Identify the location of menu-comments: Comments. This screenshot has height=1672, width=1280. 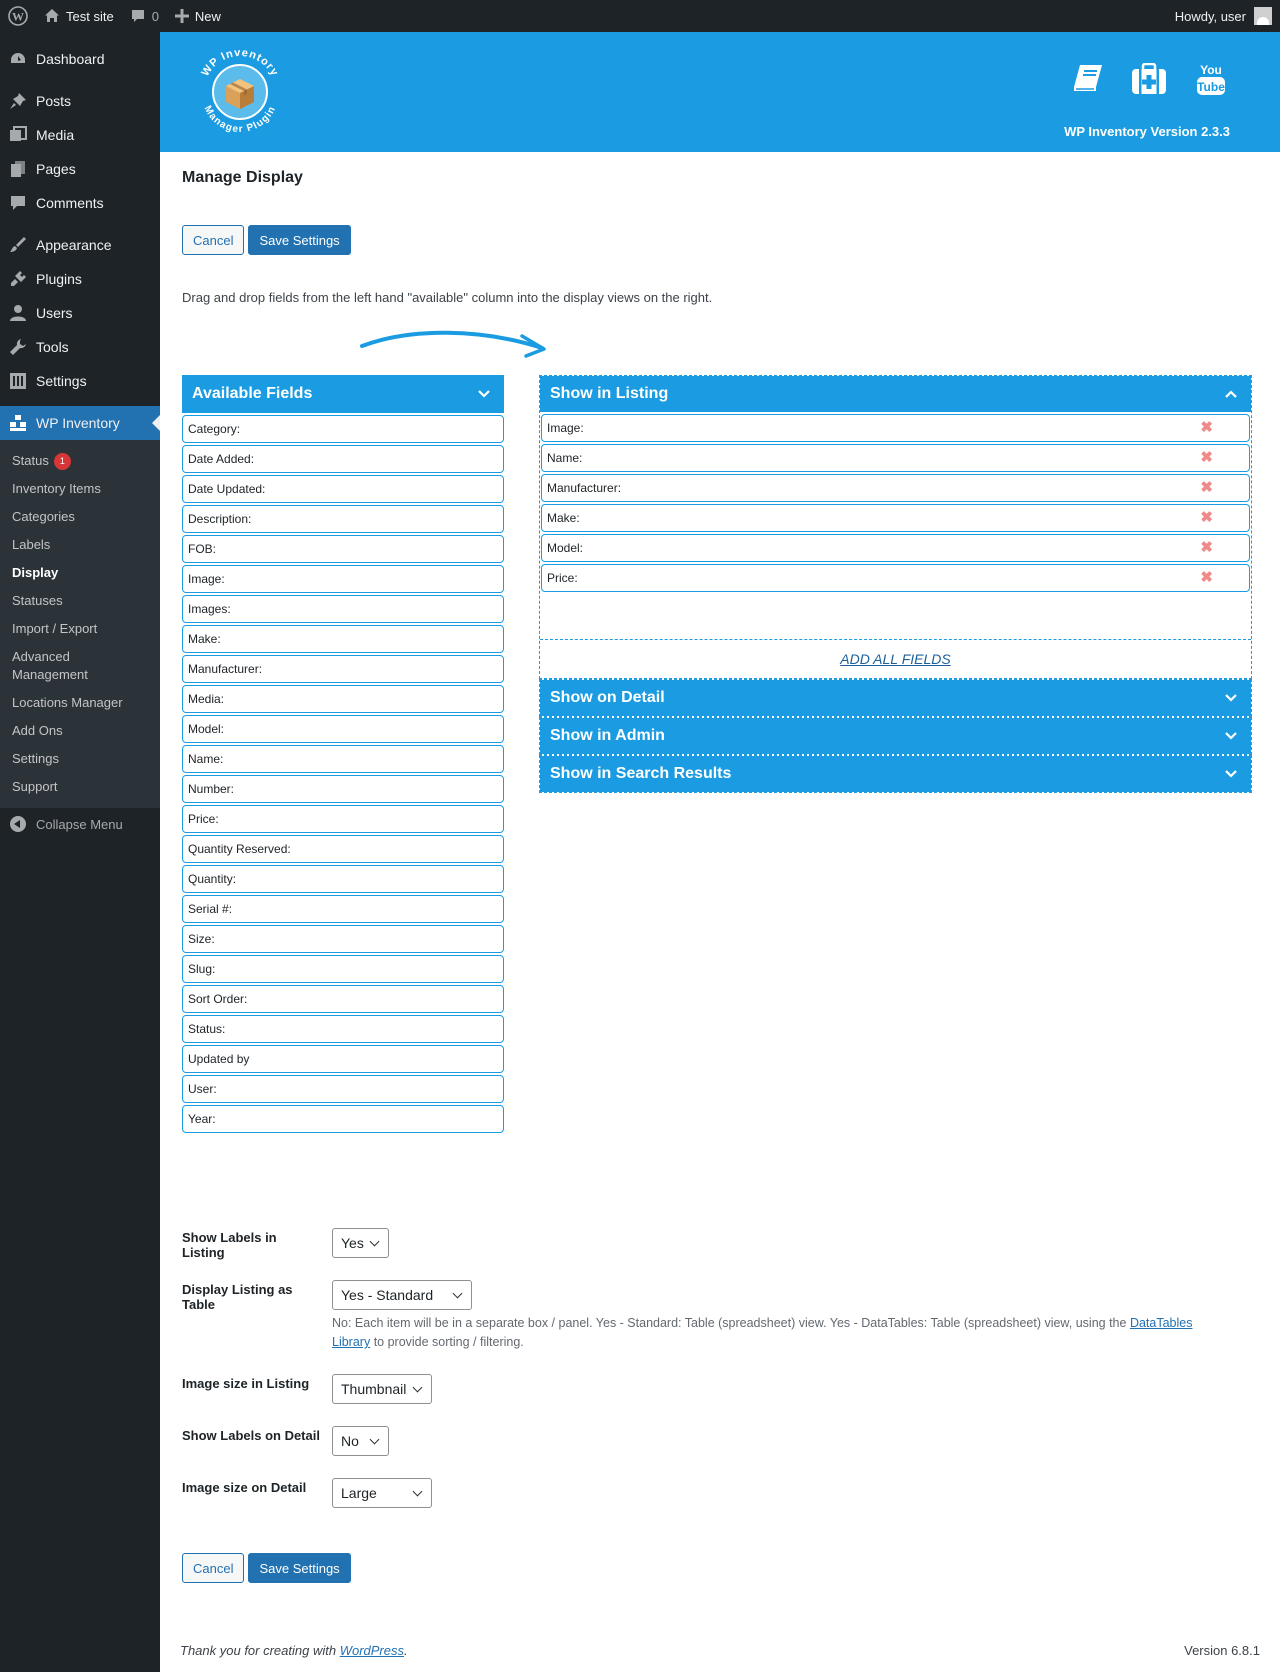
(80, 203).